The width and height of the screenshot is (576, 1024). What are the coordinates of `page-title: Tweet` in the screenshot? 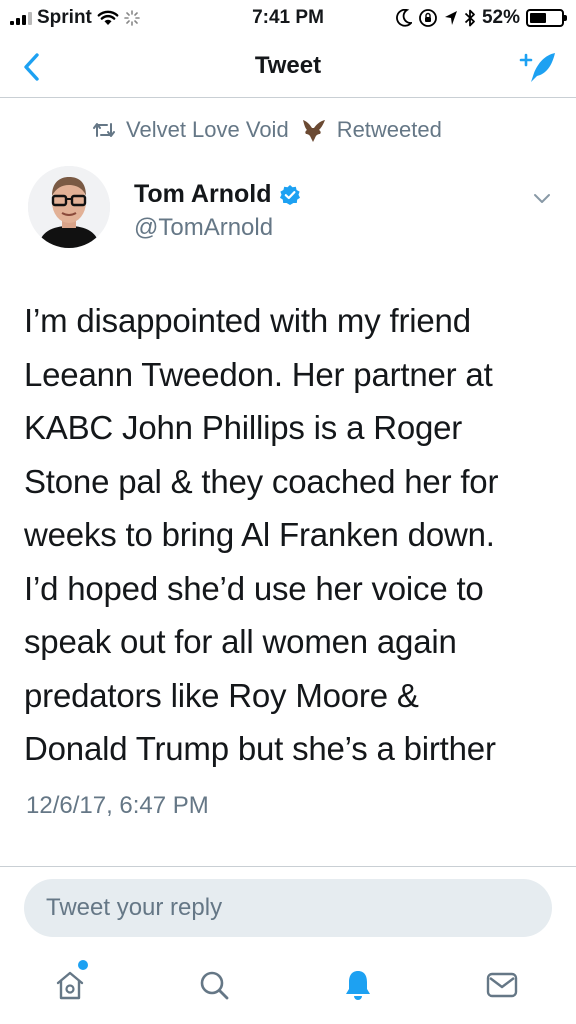 It's located at (288, 65).